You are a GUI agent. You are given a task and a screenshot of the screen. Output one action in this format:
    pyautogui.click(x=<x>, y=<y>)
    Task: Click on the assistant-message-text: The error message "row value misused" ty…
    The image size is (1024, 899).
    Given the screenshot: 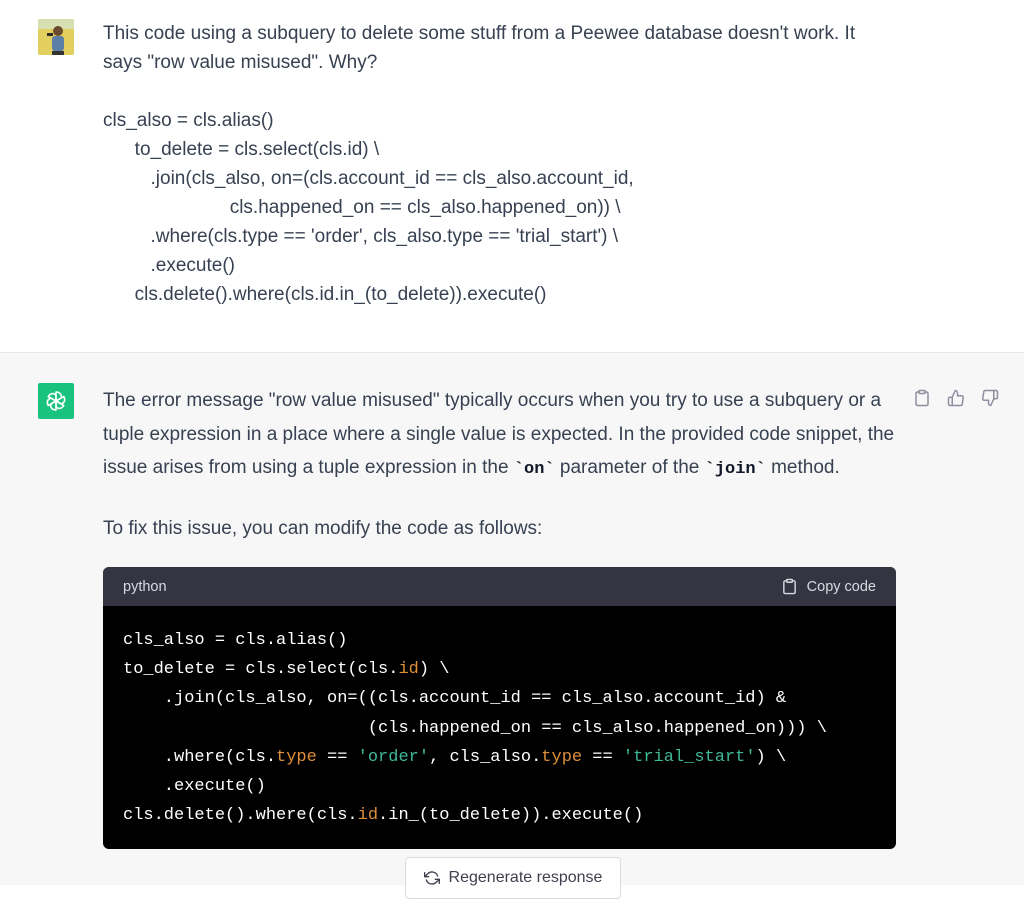 What is the action you would take?
    pyautogui.click(x=503, y=464)
    